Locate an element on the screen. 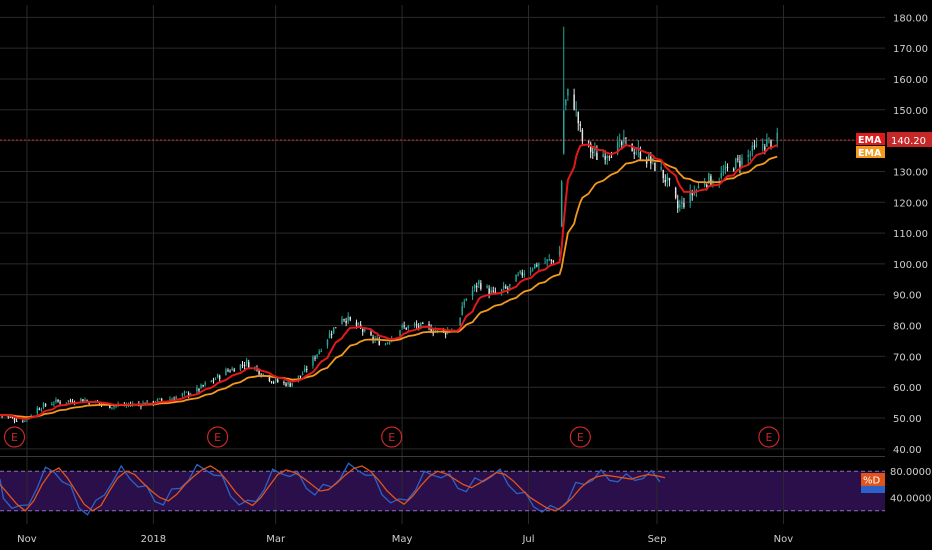 The image size is (932, 550). ema-legend-badge: EMA is located at coordinates (870, 152).